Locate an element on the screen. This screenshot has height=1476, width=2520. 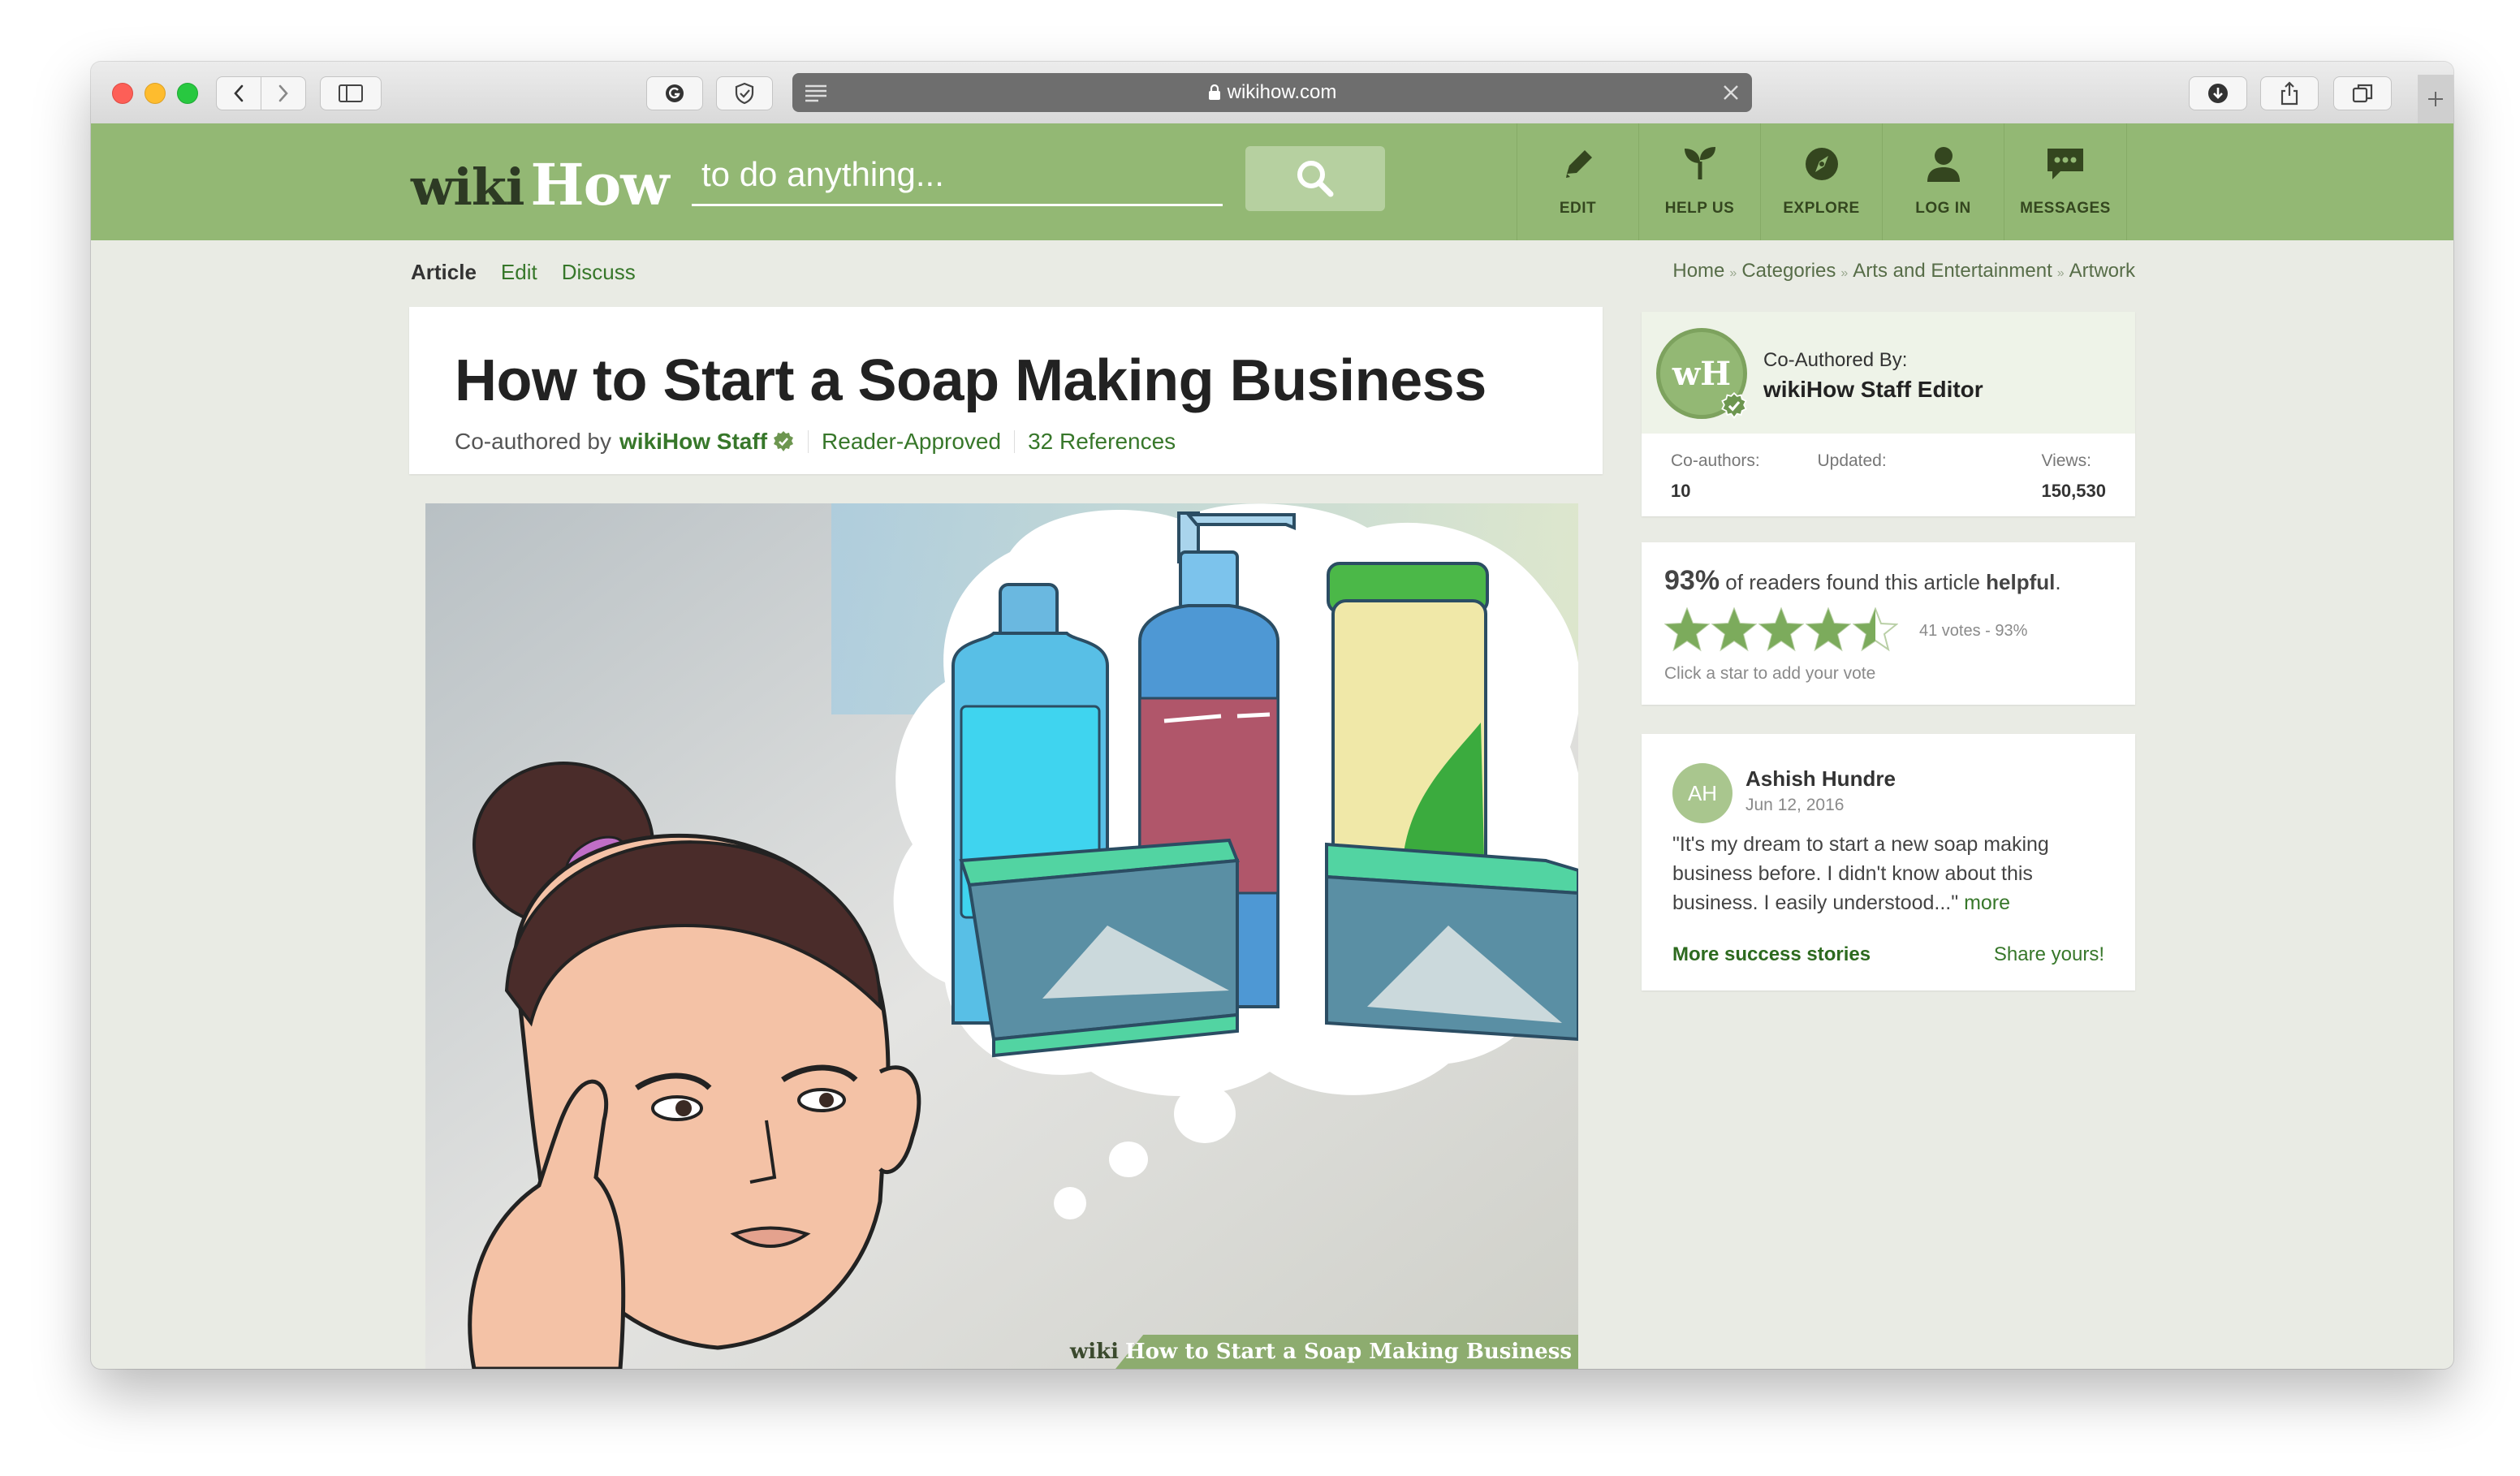
stat-coauthors-value: 10 is located at coordinates (1681, 491).